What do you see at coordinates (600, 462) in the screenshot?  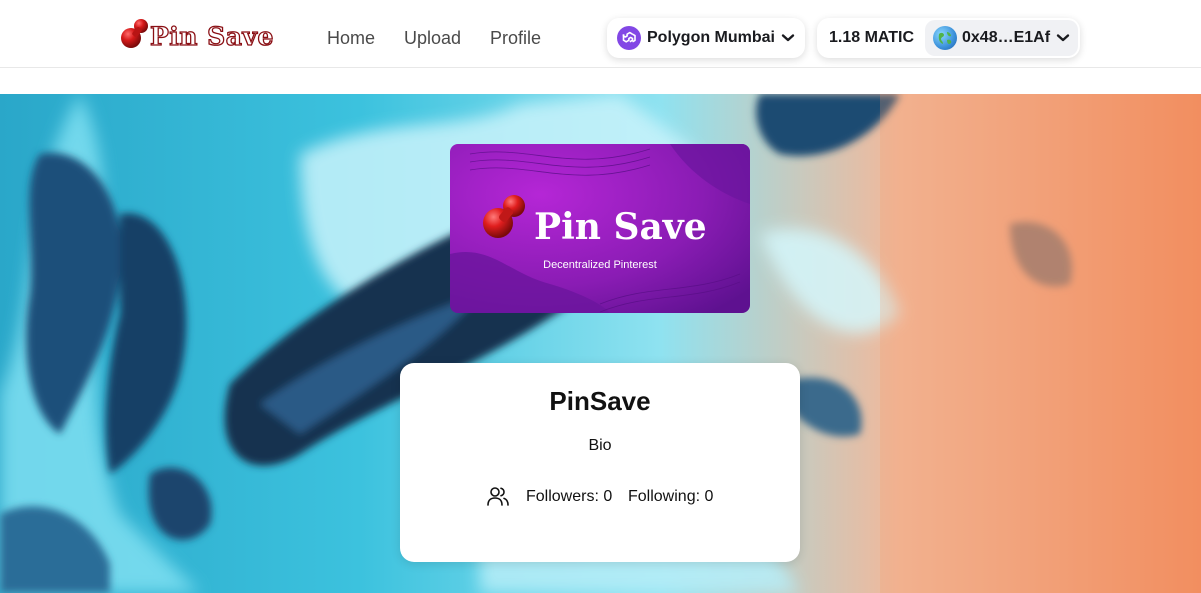 I see `profile-card: PinSave Bio Followers: 0 Following: 0` at bounding box center [600, 462].